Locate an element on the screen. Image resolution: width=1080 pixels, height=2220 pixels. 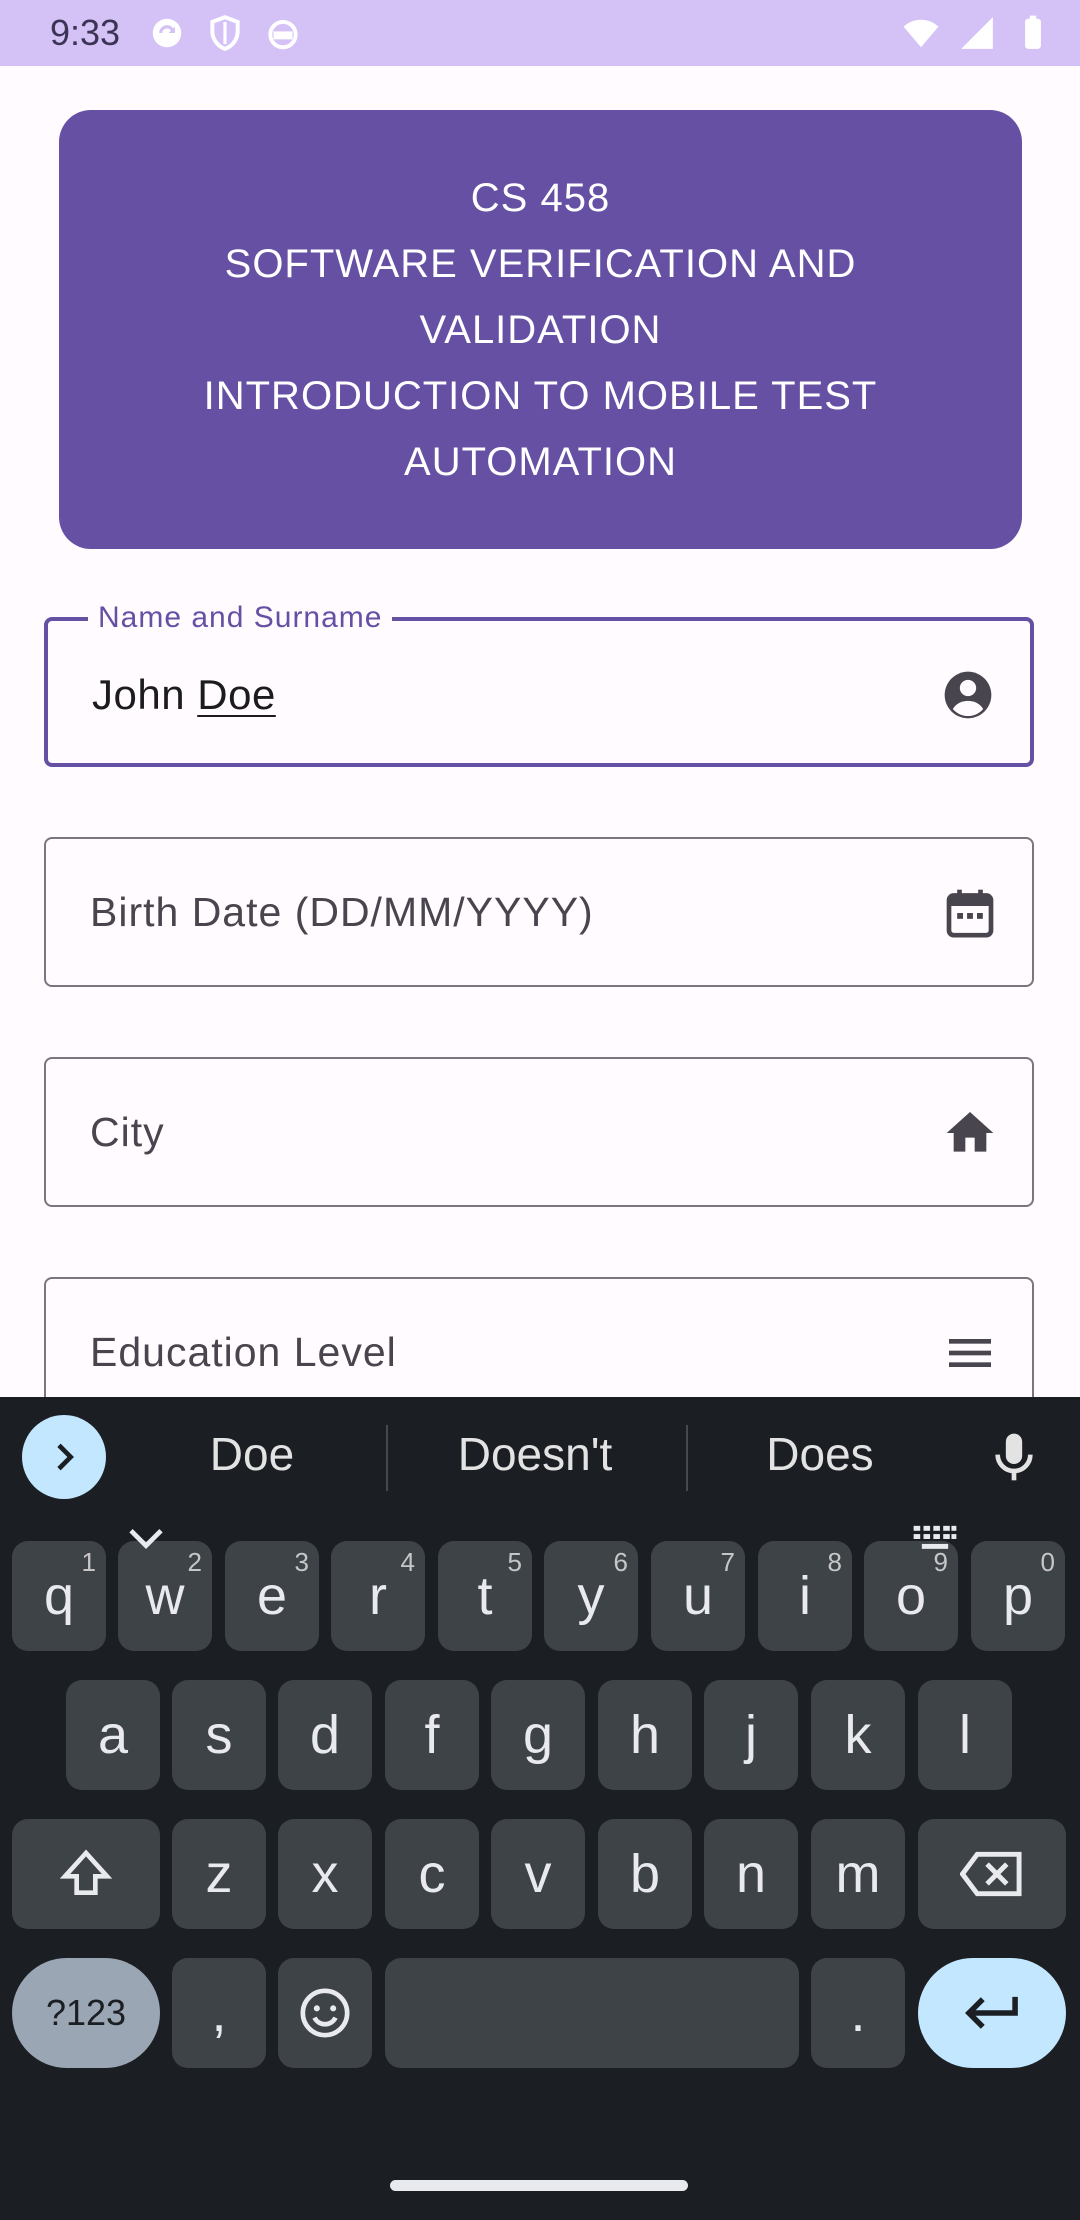
shift-key is located at coordinates (86, 1874).